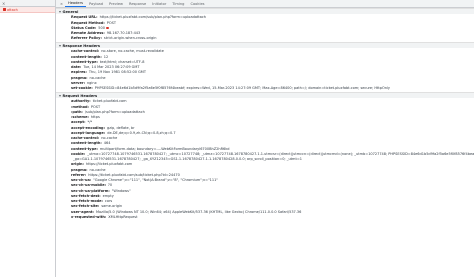 The height and width of the screenshot is (277, 474). Describe the element at coordinates (82, 211) in the screenshot. I see `header-key: user-agent:` at that location.